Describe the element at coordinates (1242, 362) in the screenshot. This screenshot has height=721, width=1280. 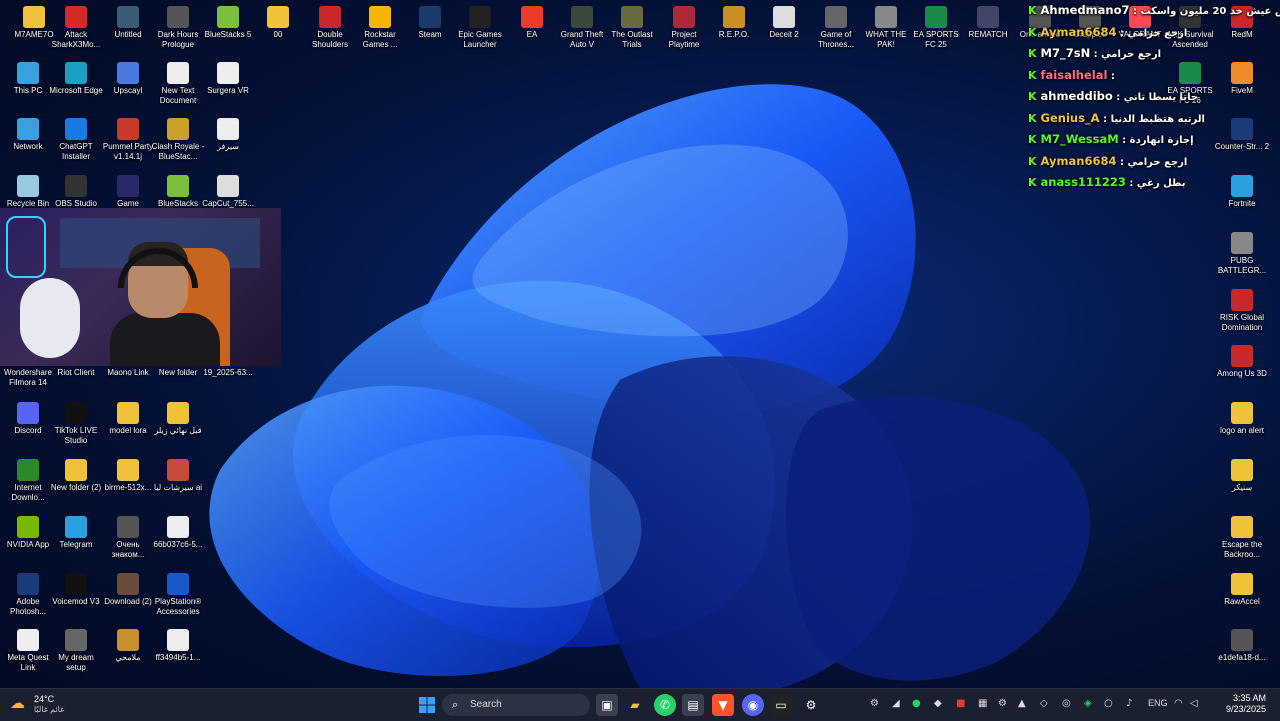
I see `desktop-icon-amongus: Among Us 3D` at that location.